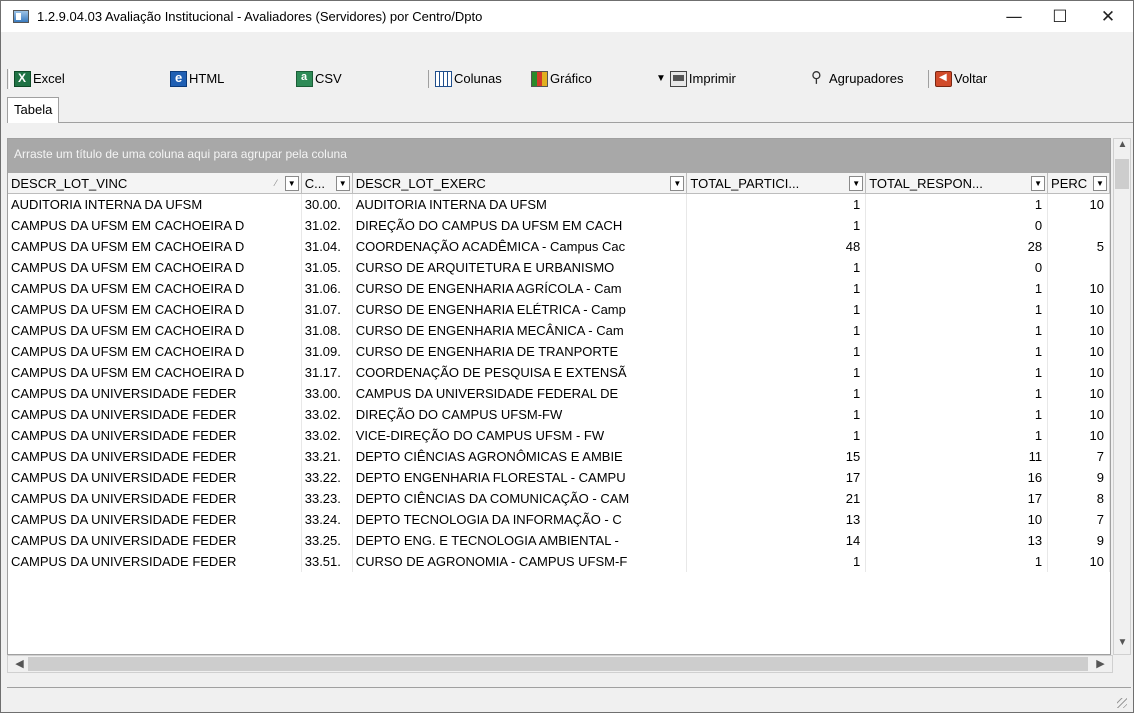 This screenshot has height=713, width=1134. Describe the element at coordinates (777, 477) in the screenshot. I see `cell-total-participantes: 17` at that location.